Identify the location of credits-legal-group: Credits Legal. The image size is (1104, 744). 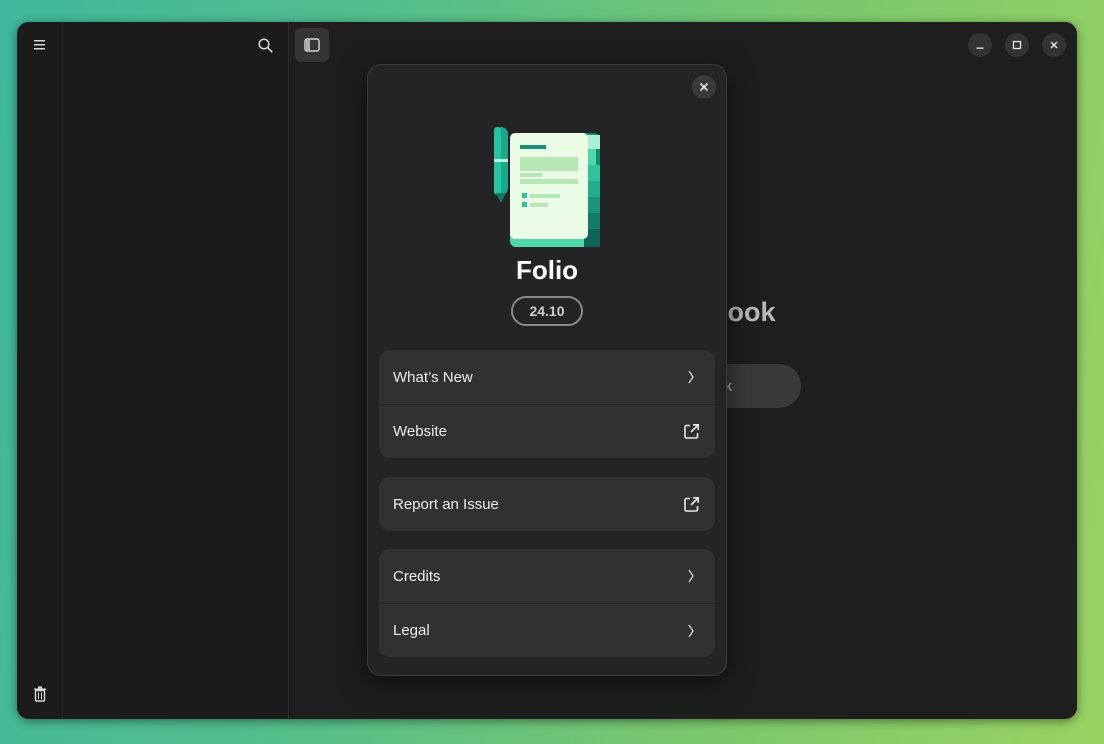
(547, 603).